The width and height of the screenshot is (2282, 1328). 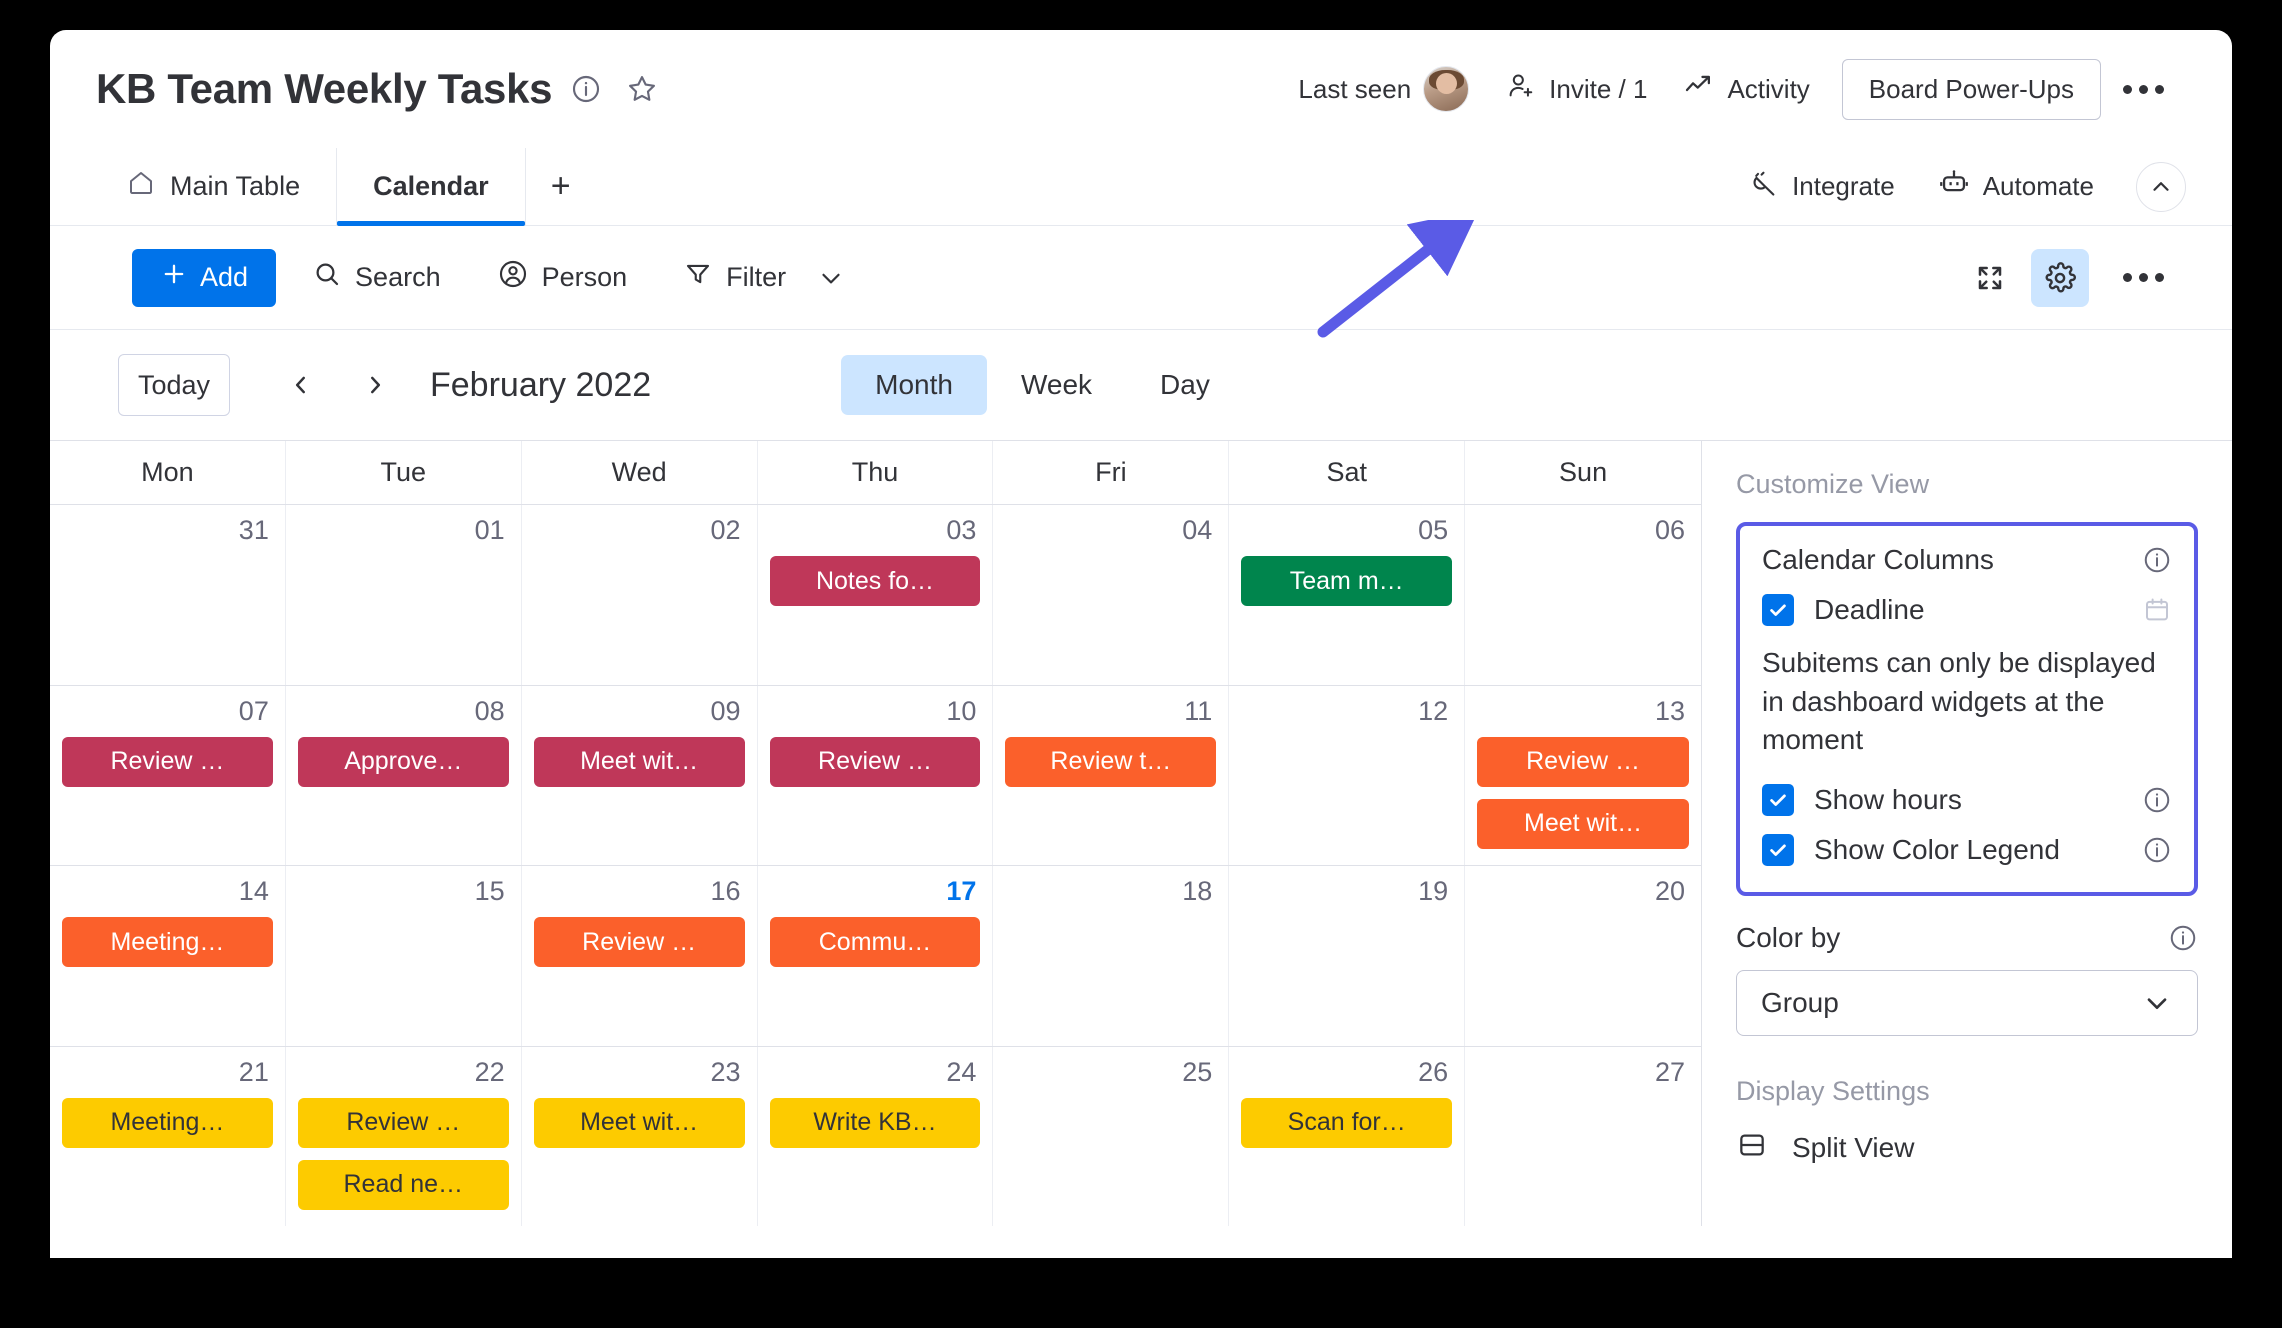 What do you see at coordinates (1197, 530) in the screenshot?
I see `calendar-day-number: 04` at bounding box center [1197, 530].